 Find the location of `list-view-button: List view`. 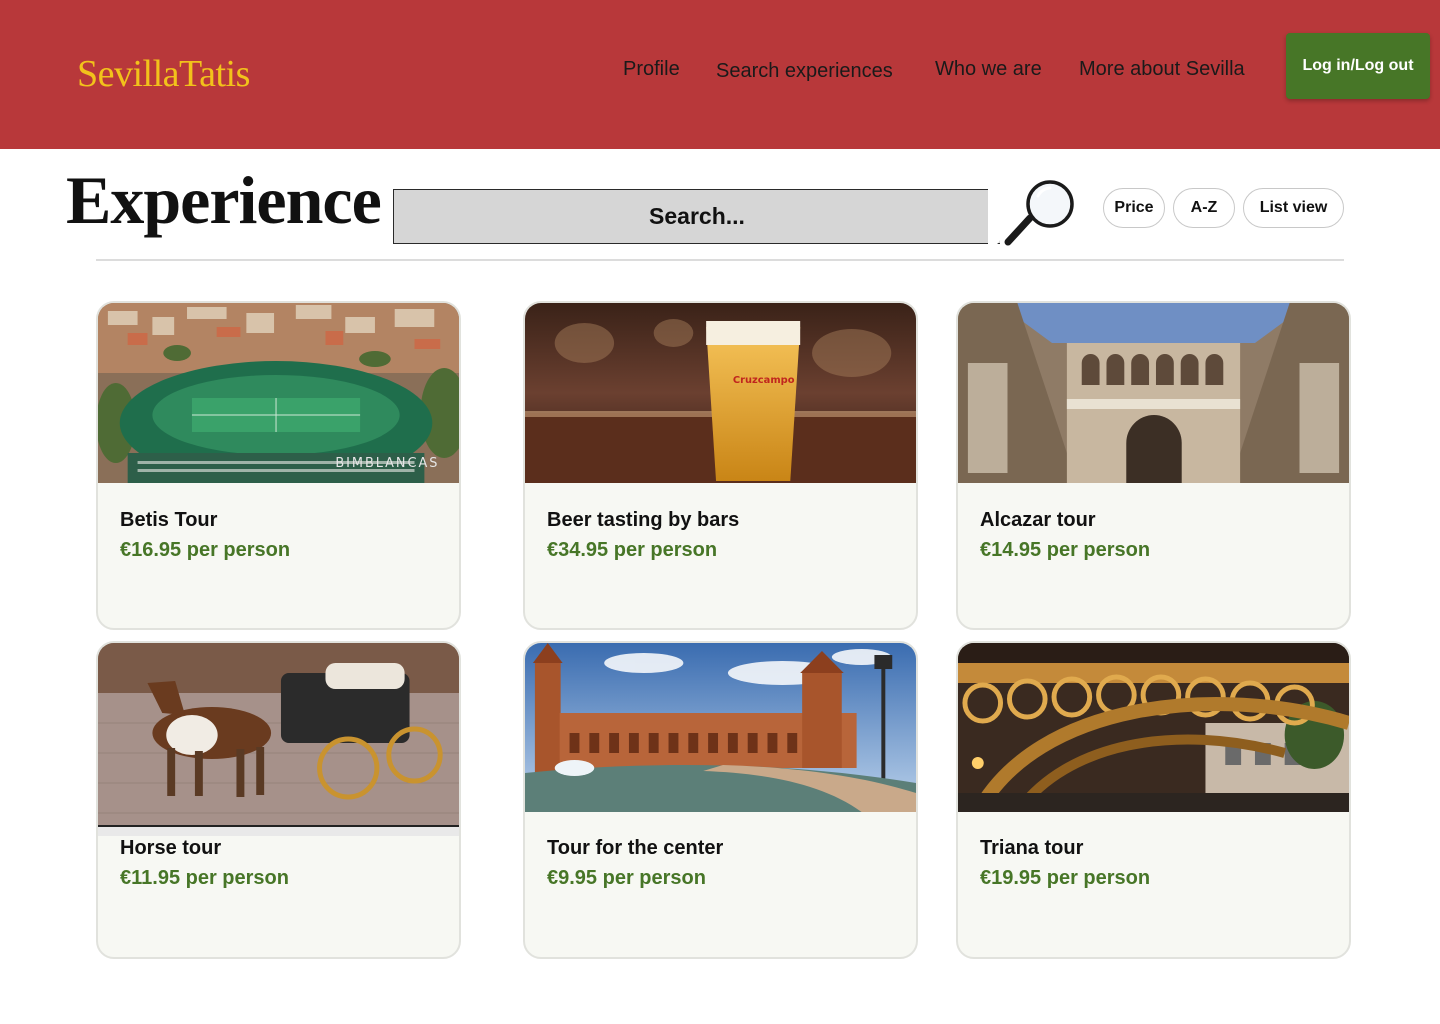

list-view-button: List view is located at coordinates (1293, 208).